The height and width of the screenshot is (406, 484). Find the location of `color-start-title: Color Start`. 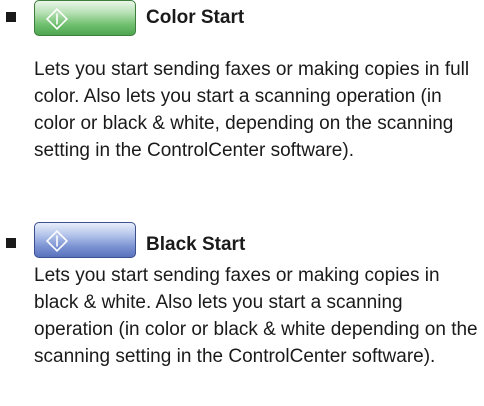

color-start-title: Color Start is located at coordinates (195, 17).